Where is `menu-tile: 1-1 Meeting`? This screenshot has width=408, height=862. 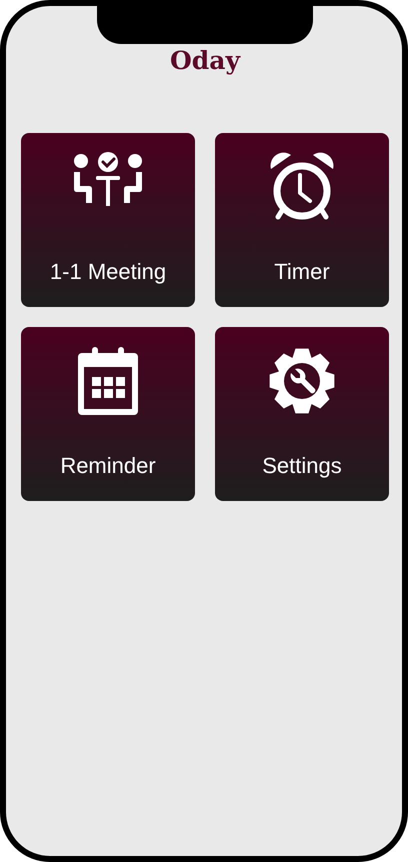 menu-tile: 1-1 Meeting is located at coordinates (108, 220).